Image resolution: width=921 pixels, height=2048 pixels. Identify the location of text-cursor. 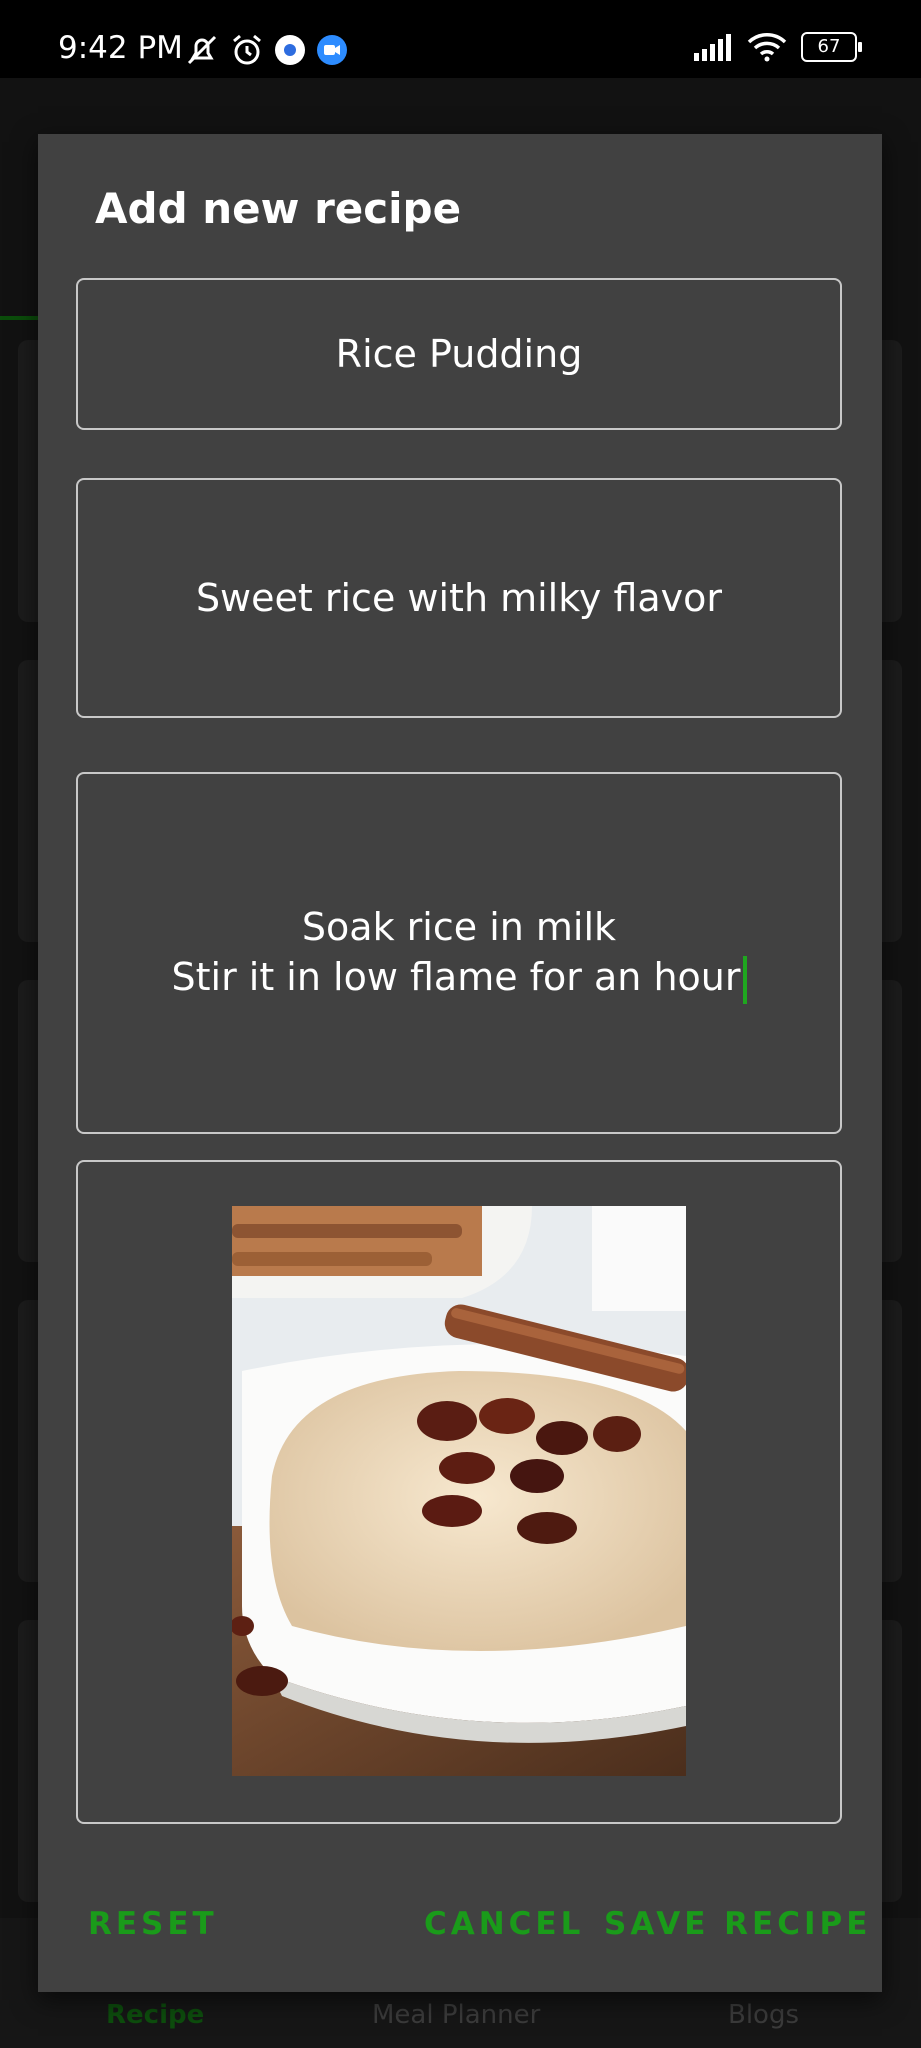
(744, 979).